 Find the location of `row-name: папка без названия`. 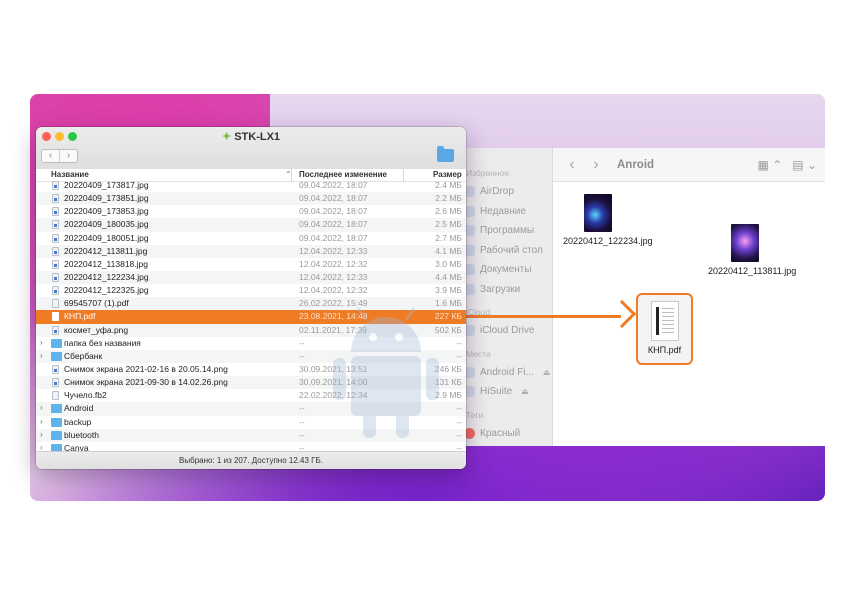

row-name: папка без названия is located at coordinates (102, 342).